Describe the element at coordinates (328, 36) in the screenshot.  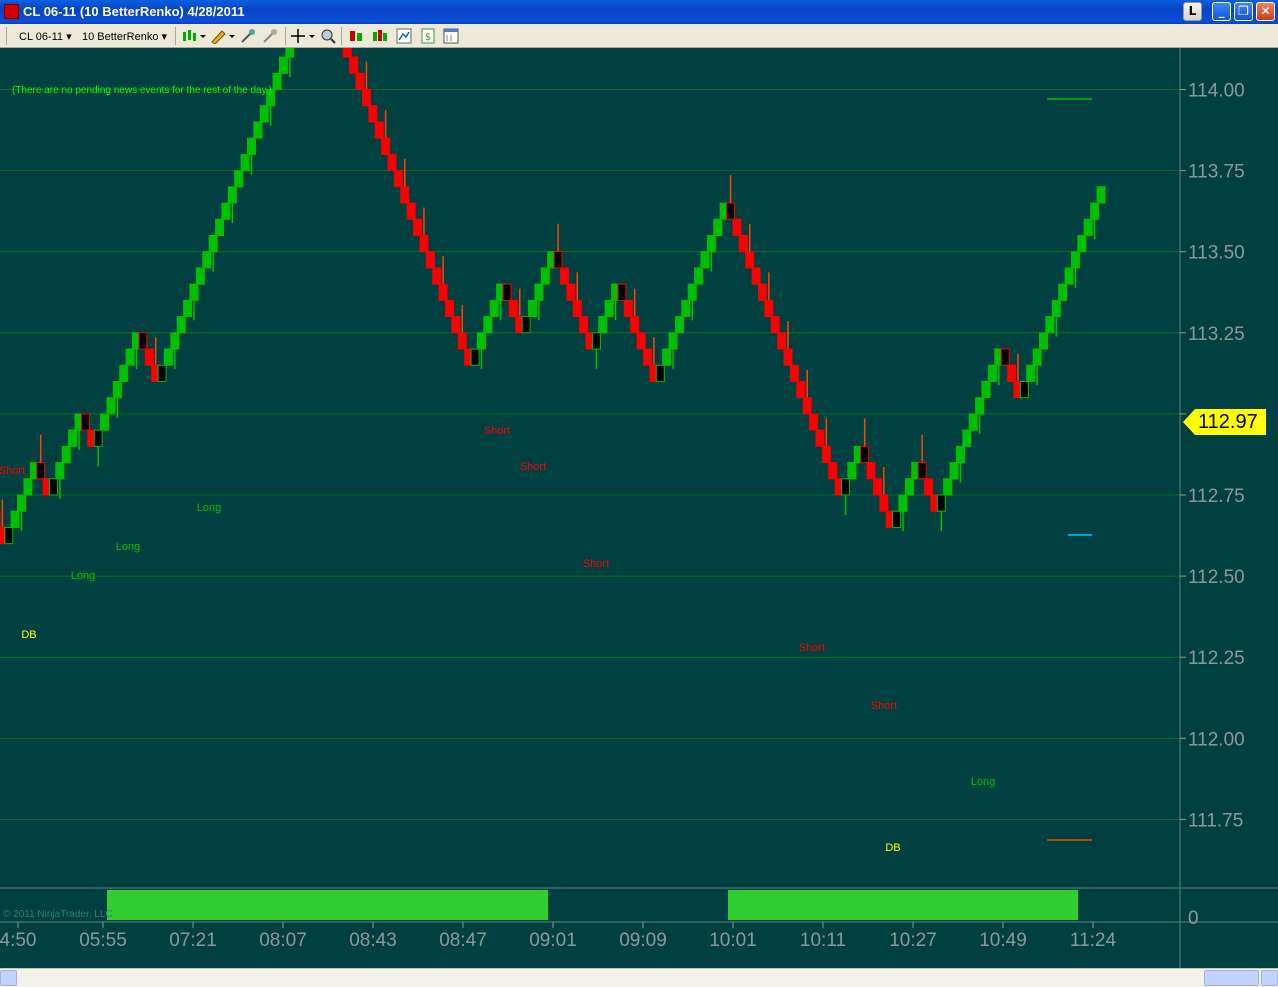
I see `zoom-icon` at that location.